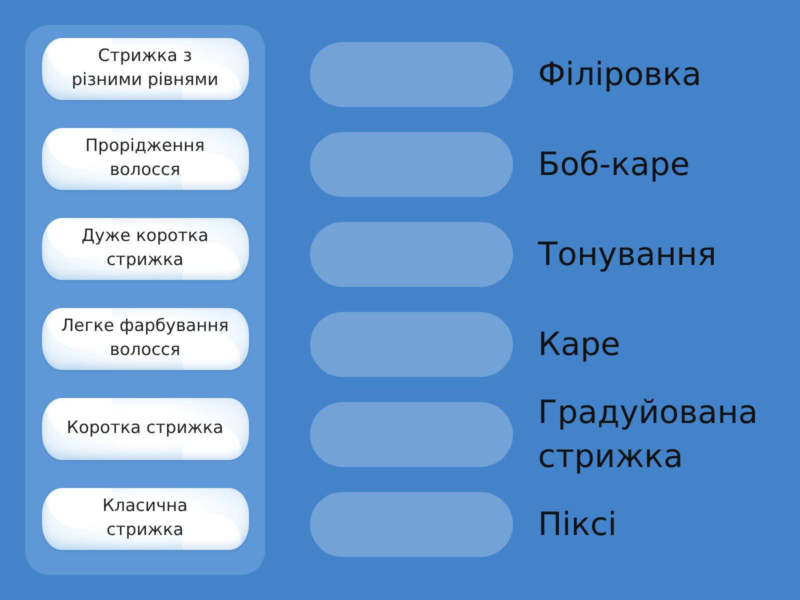 Image resolution: width=800 pixels, height=600 pixels. I want to click on target-label: Тонування, so click(627, 254).